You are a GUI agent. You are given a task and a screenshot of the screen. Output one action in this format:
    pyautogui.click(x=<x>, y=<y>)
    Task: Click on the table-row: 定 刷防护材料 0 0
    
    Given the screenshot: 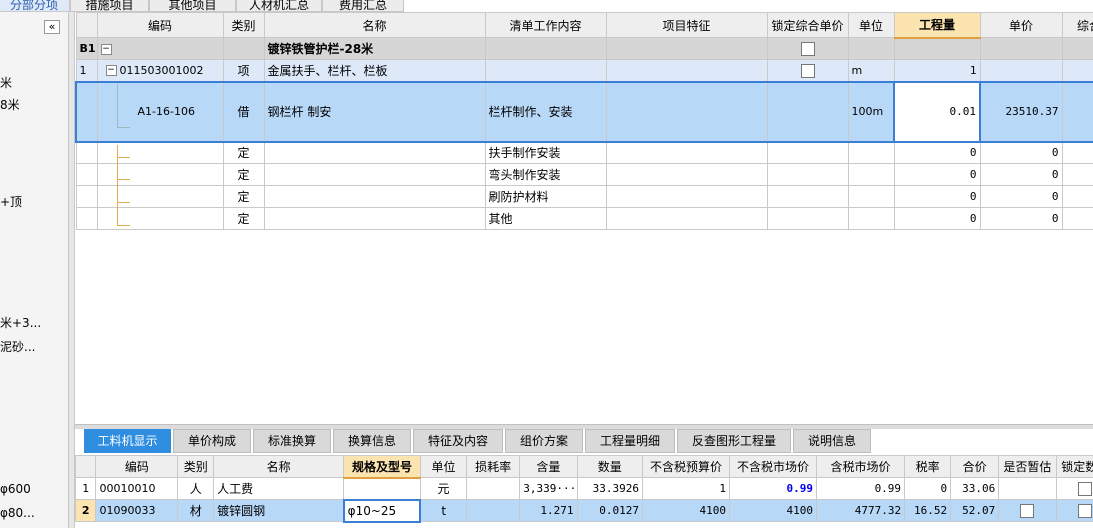 What is the action you would take?
    pyautogui.click(x=584, y=196)
    